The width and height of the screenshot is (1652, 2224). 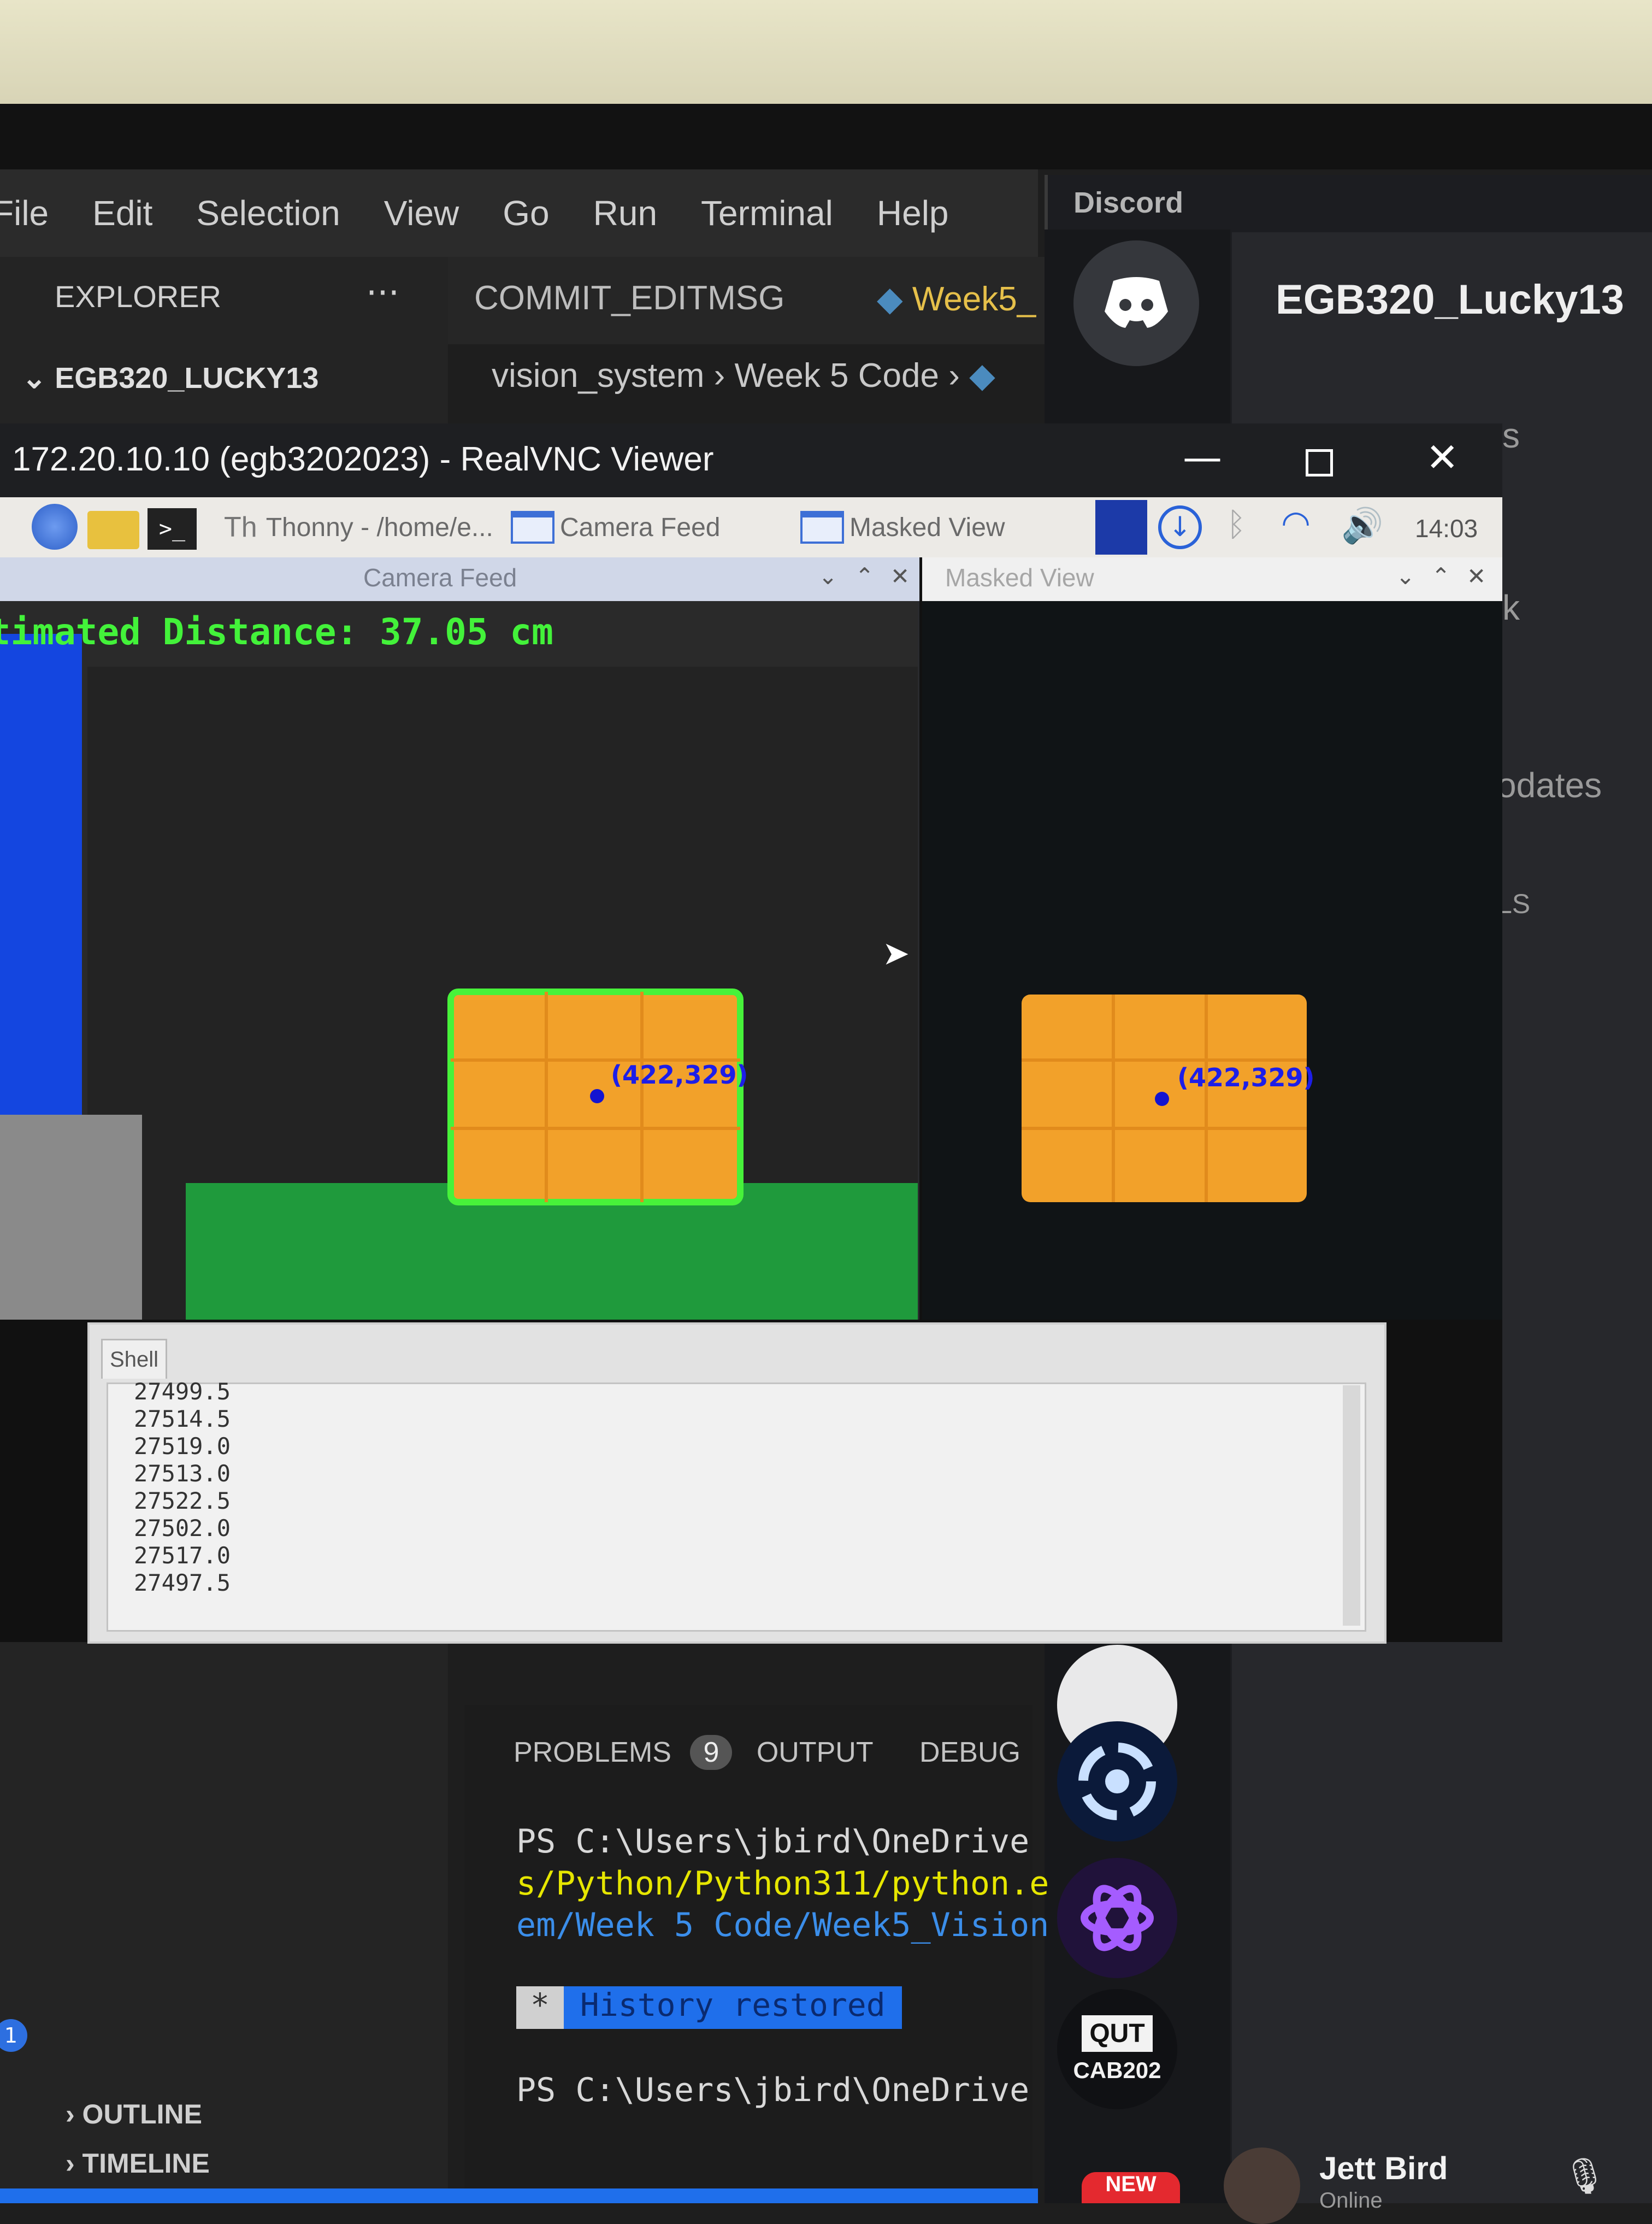 I want to click on file-manager-icon, so click(x=113, y=530).